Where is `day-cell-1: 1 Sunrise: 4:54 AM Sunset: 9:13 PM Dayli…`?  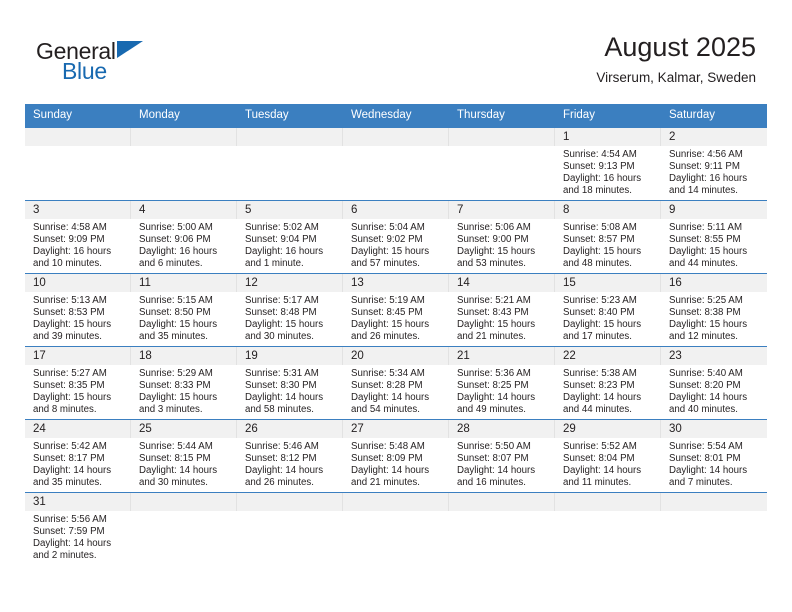
day-cell-1: 1 Sunrise: 4:54 AM Sunset: 9:13 PM Dayli… is located at coordinates (608, 164).